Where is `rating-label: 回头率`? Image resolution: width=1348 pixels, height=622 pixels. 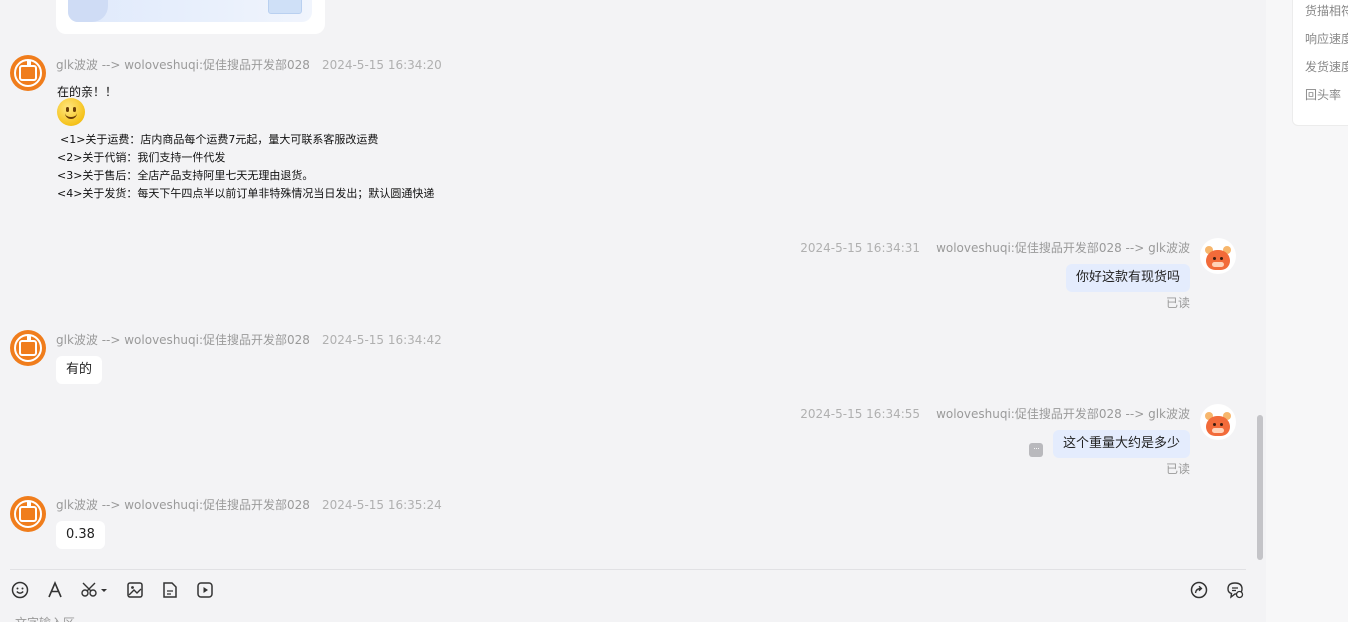 rating-label: 回头率 is located at coordinates (1323, 95).